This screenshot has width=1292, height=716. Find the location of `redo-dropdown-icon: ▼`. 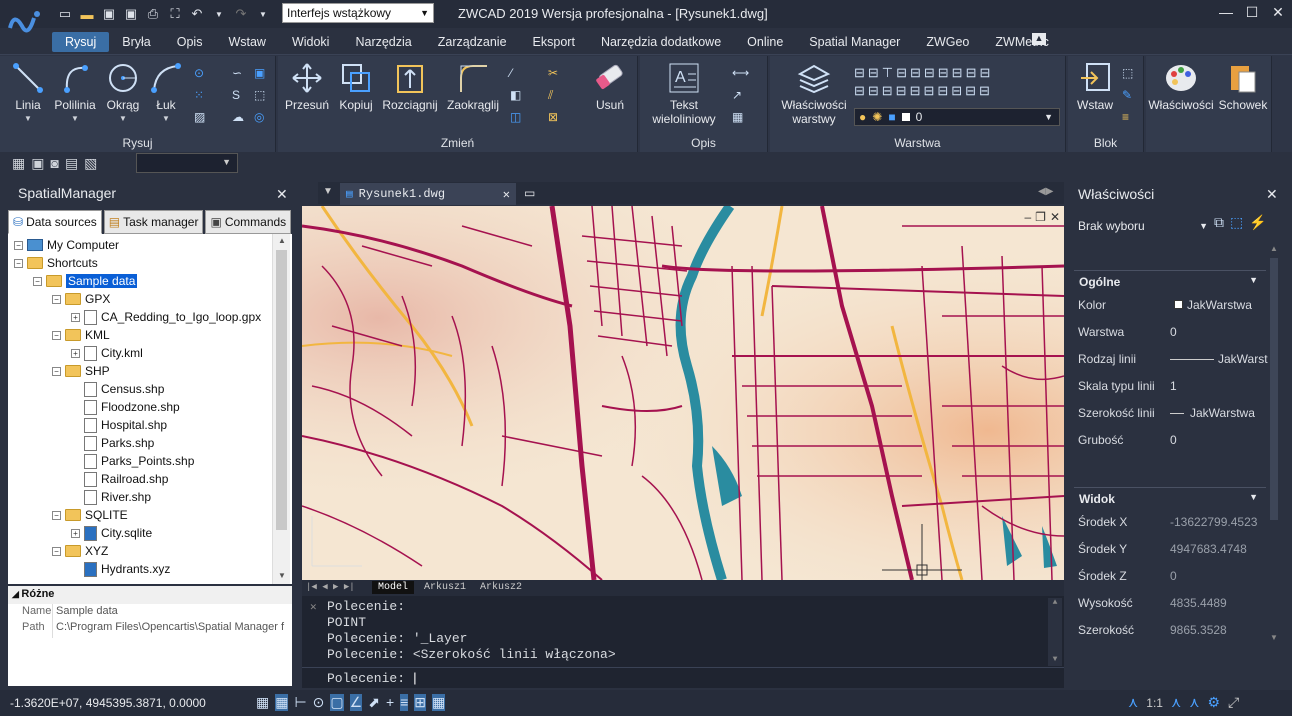

redo-dropdown-icon: ▼ is located at coordinates (263, 14).